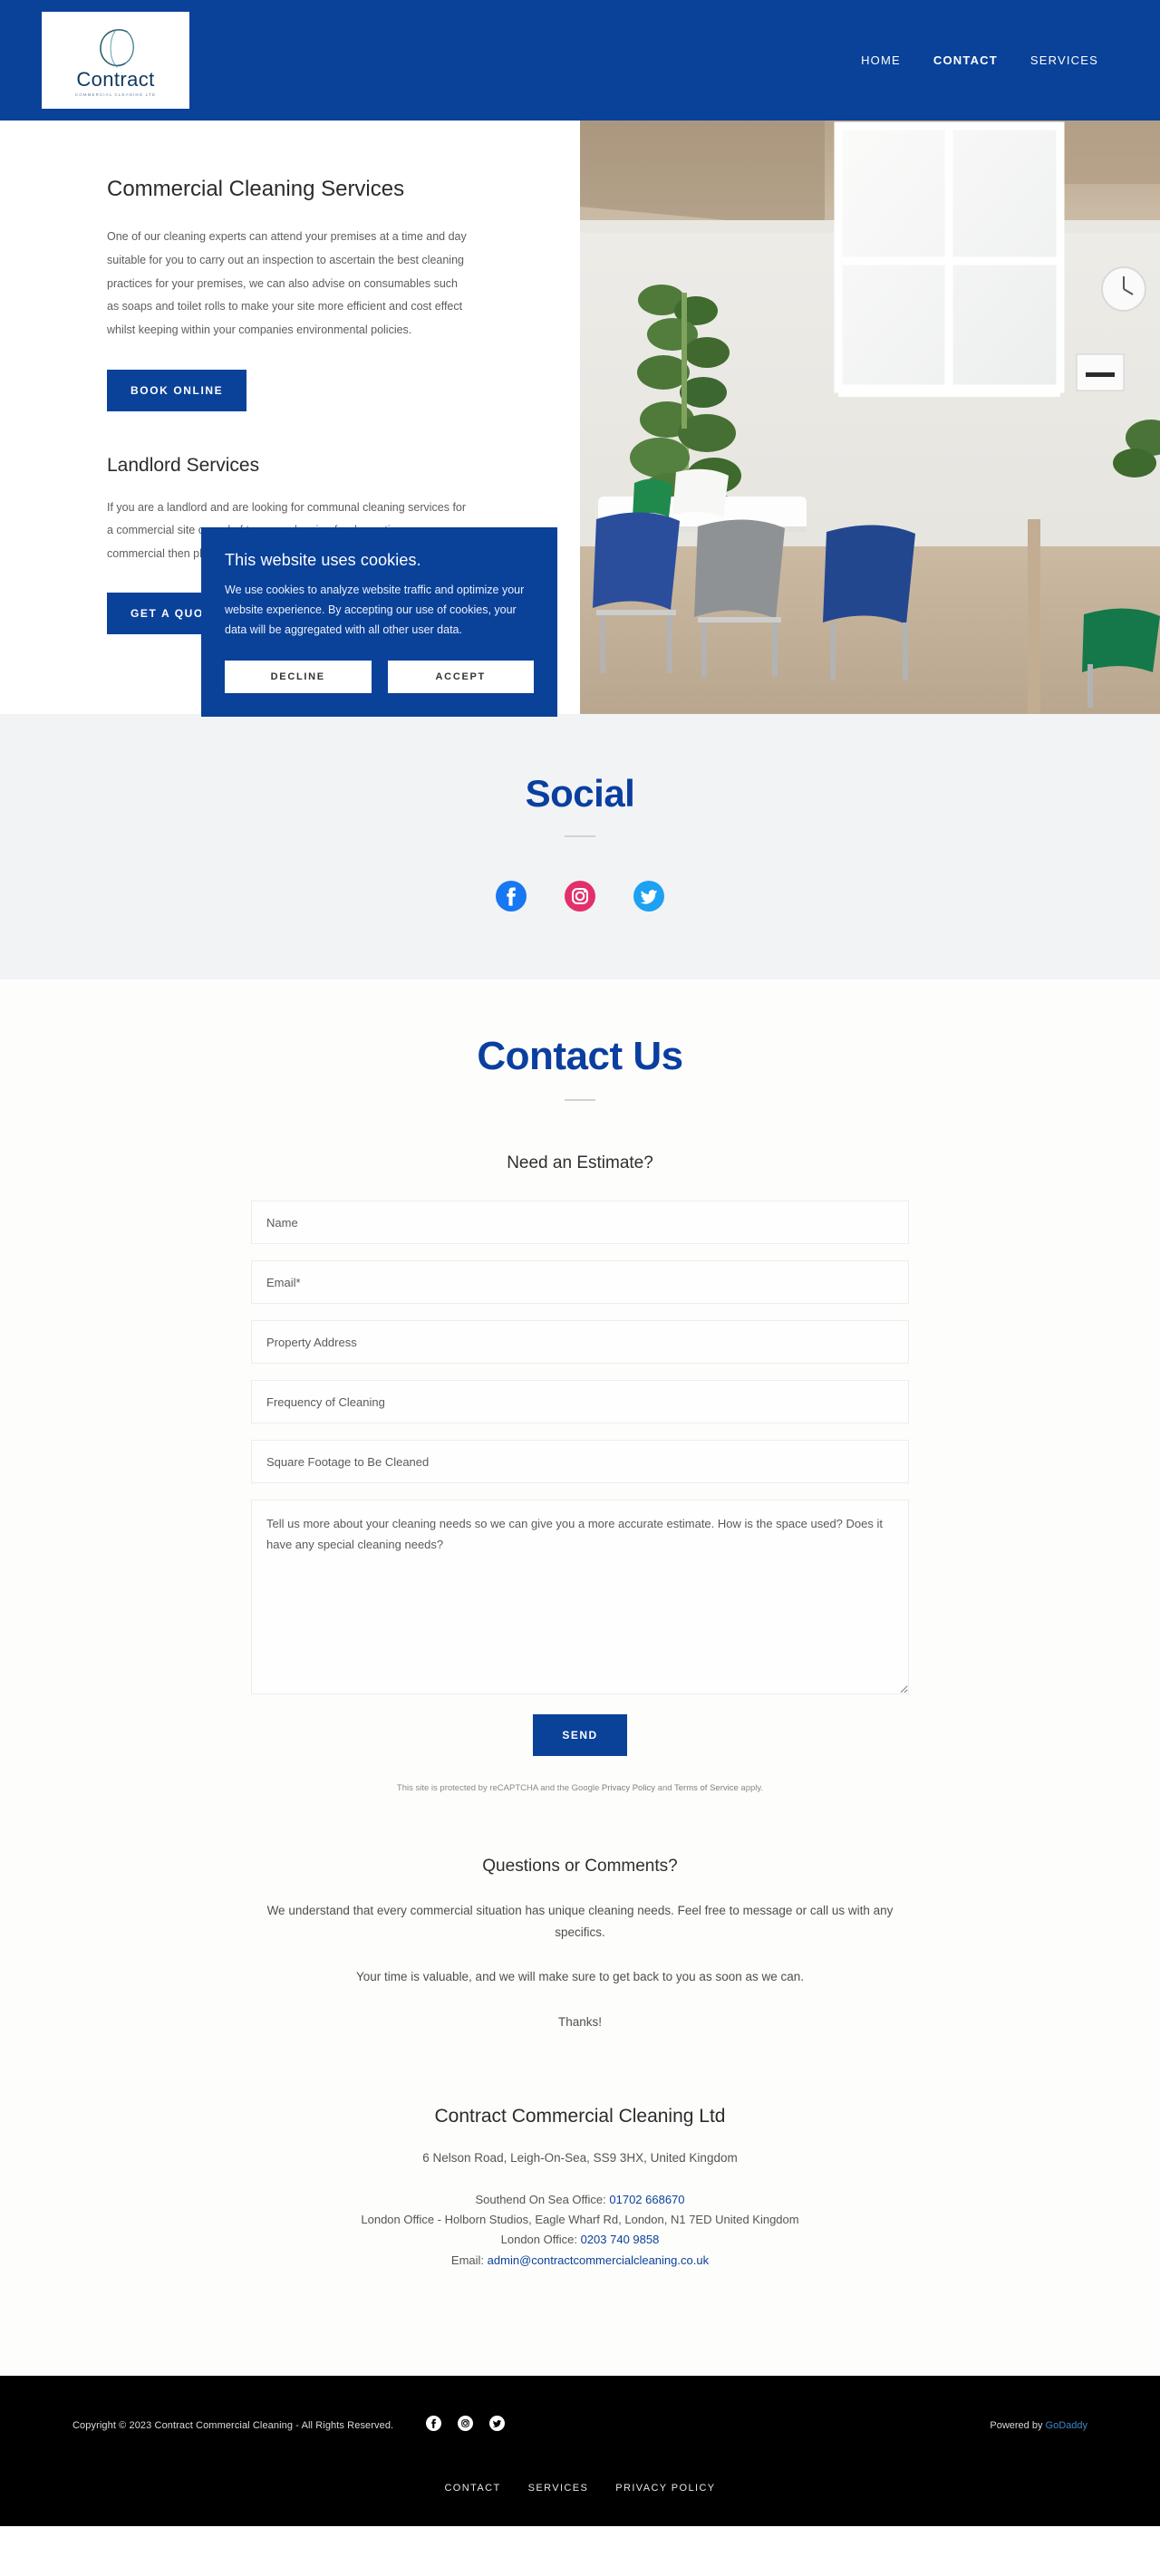 The image size is (1160, 2576). What do you see at coordinates (183, 465) in the screenshot?
I see `hero-heading-landlord: Landlord Services` at bounding box center [183, 465].